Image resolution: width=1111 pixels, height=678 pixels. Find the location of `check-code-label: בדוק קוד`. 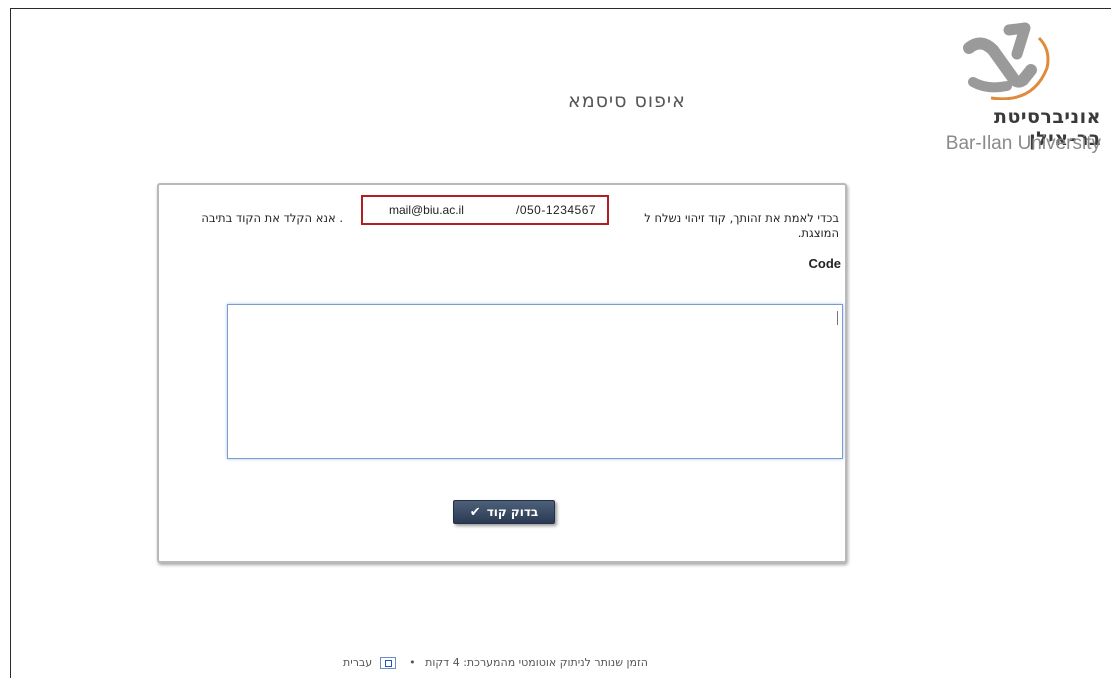

check-code-label: בדוק קוד is located at coordinates (512, 512).